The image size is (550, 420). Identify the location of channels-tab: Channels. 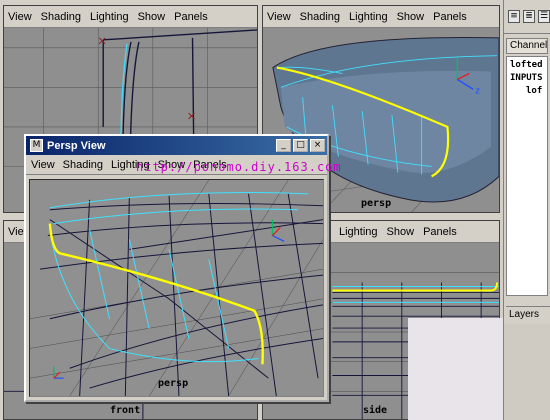
(527, 46).